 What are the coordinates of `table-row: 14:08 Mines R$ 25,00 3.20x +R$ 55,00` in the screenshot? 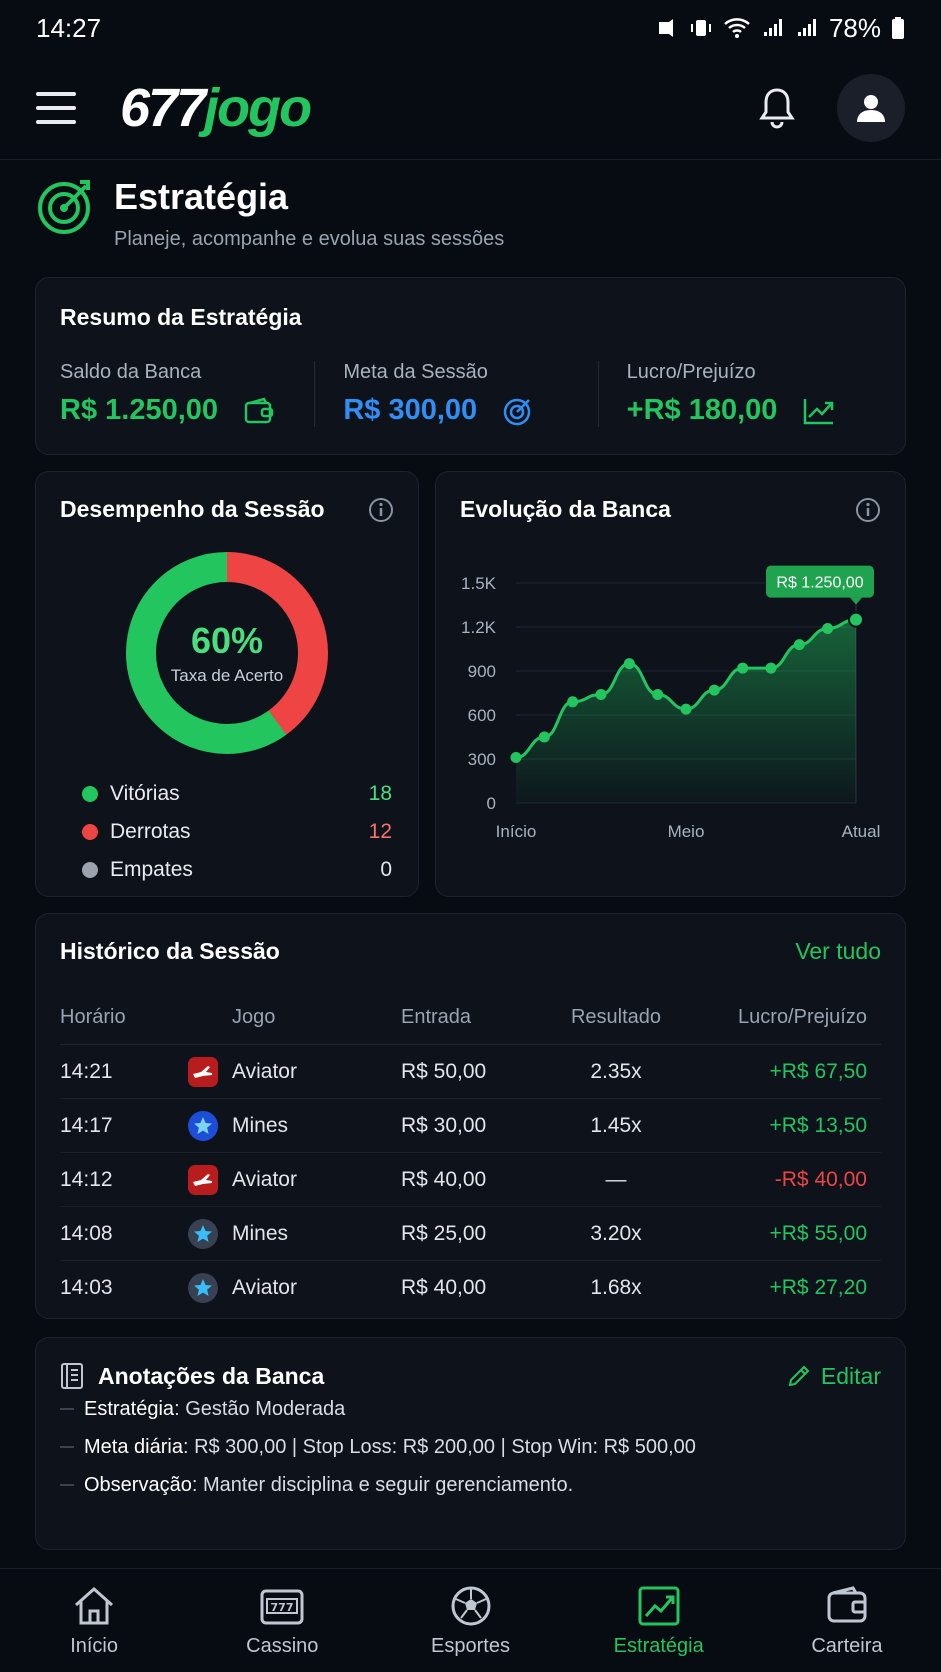 It's located at (470, 1234).